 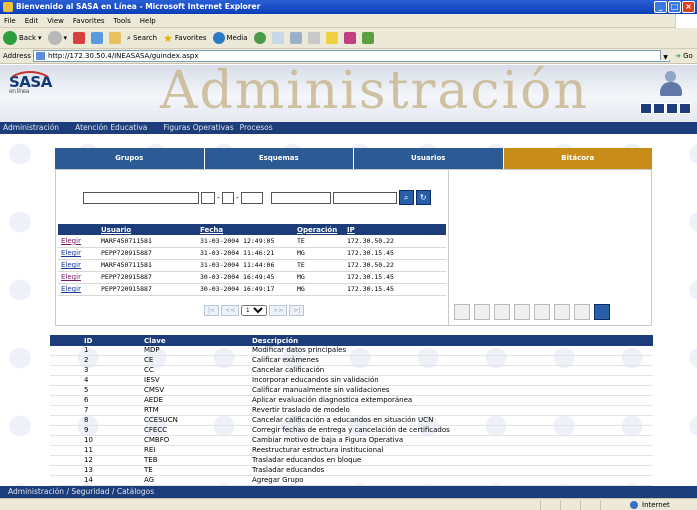 What do you see at coordinates (319, 253) in the screenshot?
I see `cell-operacion: MG` at bounding box center [319, 253].